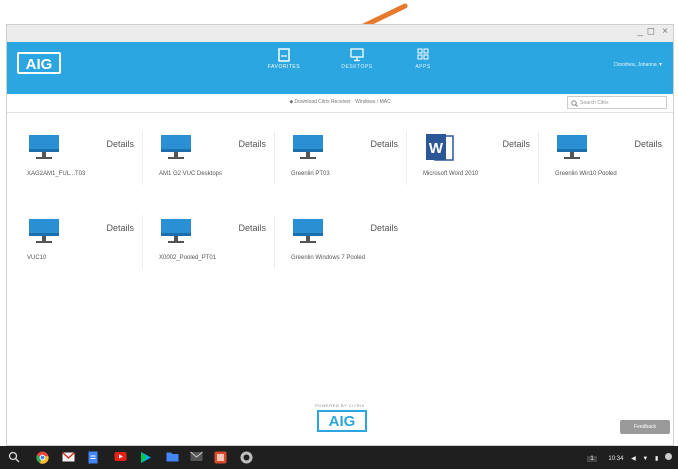 This screenshot has height=469, width=678. Describe the element at coordinates (451, 174) in the screenshot. I see `tile-name: Microsoft Word 2010` at that location.